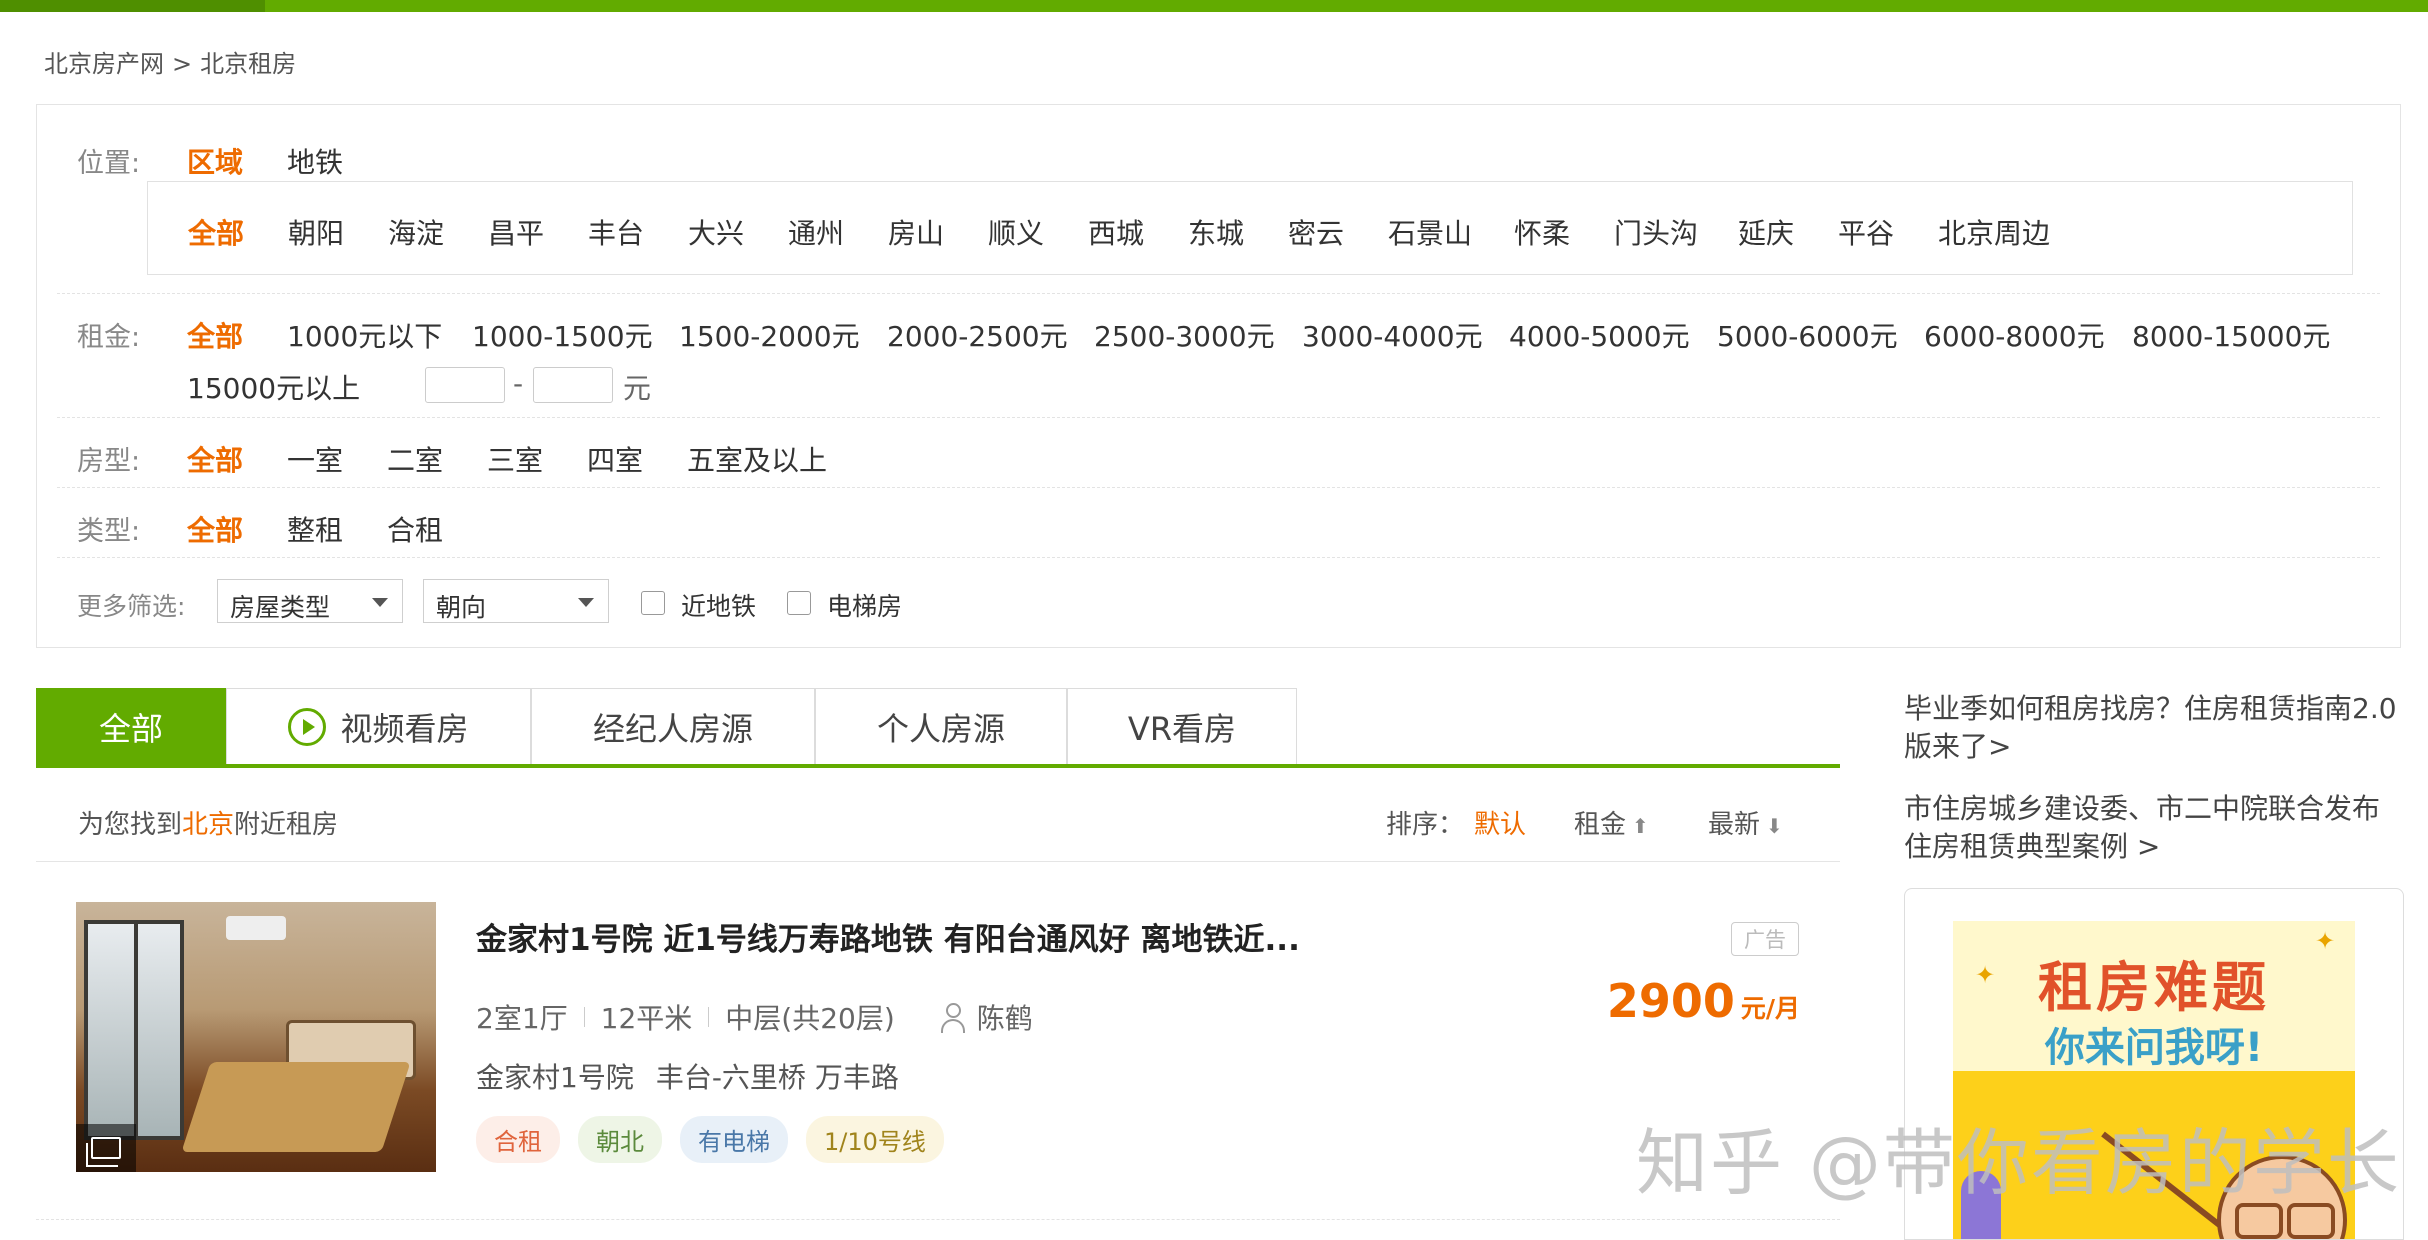 This screenshot has height=1240, width=2428. Describe the element at coordinates (2231, 335) in the screenshot. I see `rent-option: 8000-15000元` at that location.